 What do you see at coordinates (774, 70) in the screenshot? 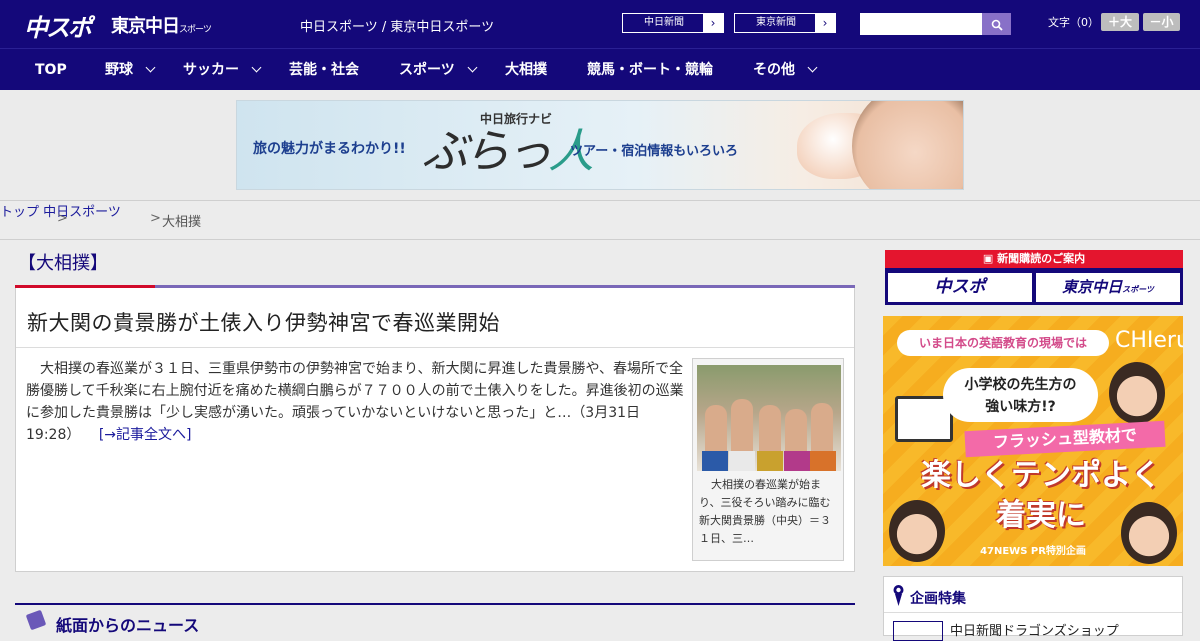
I see `nav-item-label: その他` at bounding box center [774, 70].